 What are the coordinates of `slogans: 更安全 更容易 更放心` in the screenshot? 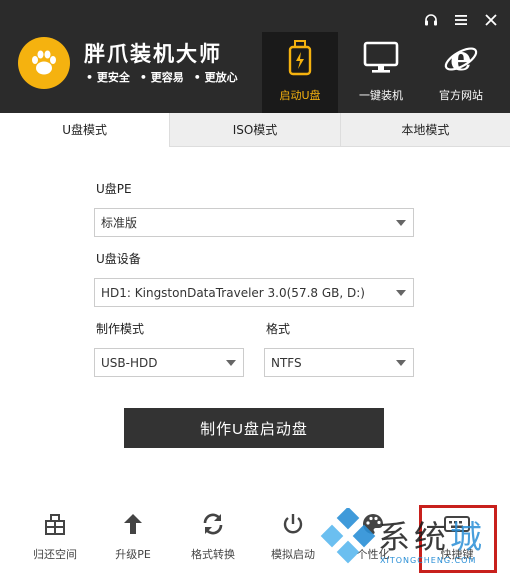 It's located at (162, 77).